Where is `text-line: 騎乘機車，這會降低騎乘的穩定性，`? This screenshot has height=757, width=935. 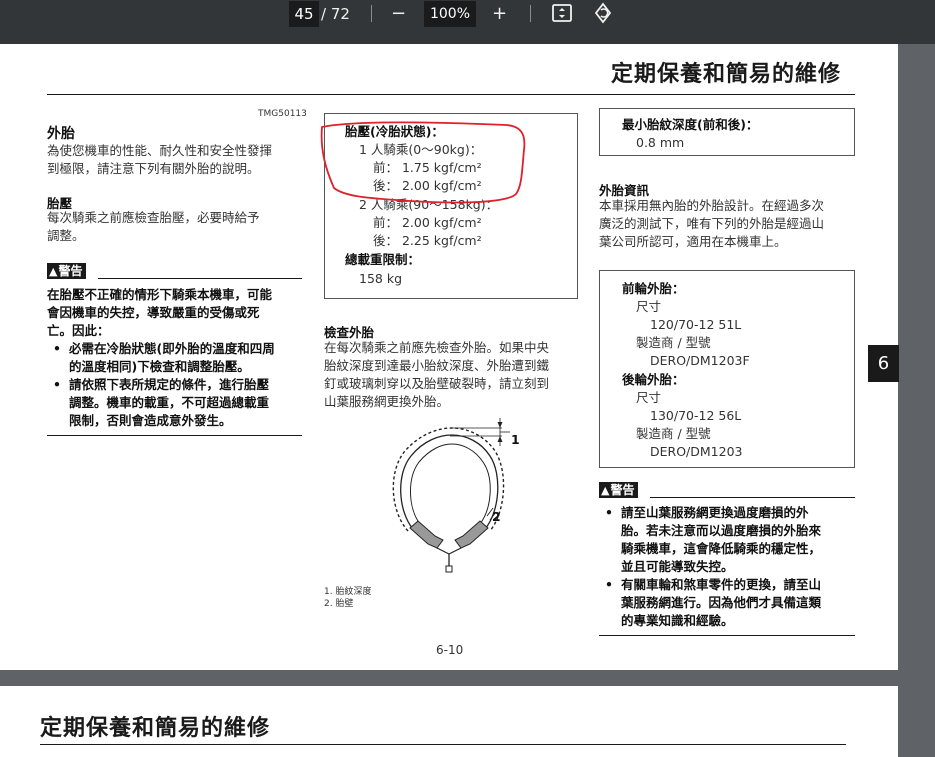
text-line: 騎乘機車，這會降低騎乘的穩定性， is located at coordinates (721, 548).